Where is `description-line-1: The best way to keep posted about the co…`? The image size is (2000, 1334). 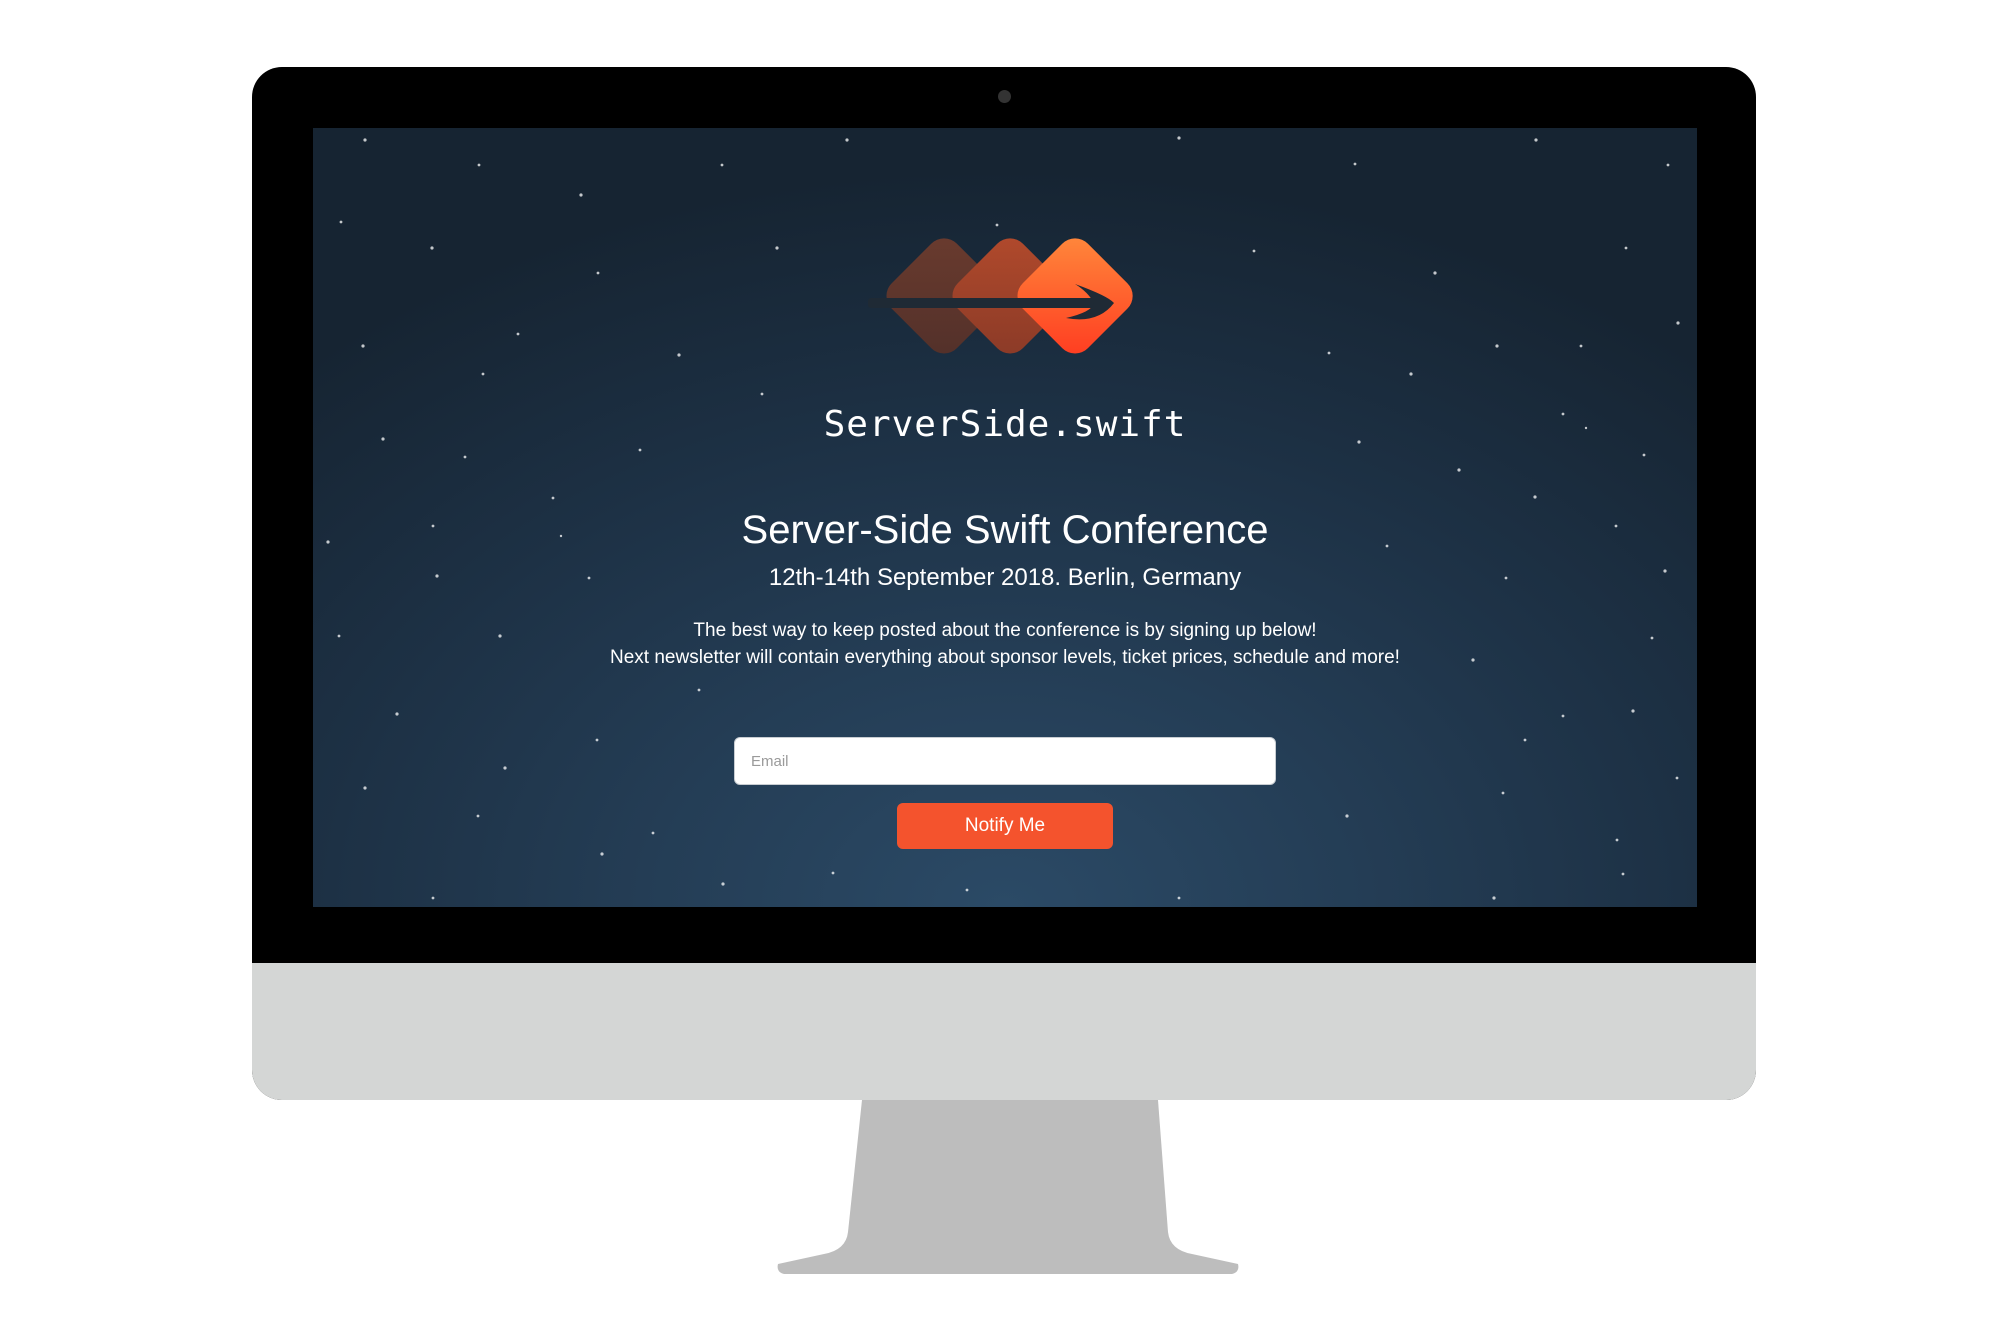
description-line-1: The best way to keep posted about the co… is located at coordinates (1005, 630).